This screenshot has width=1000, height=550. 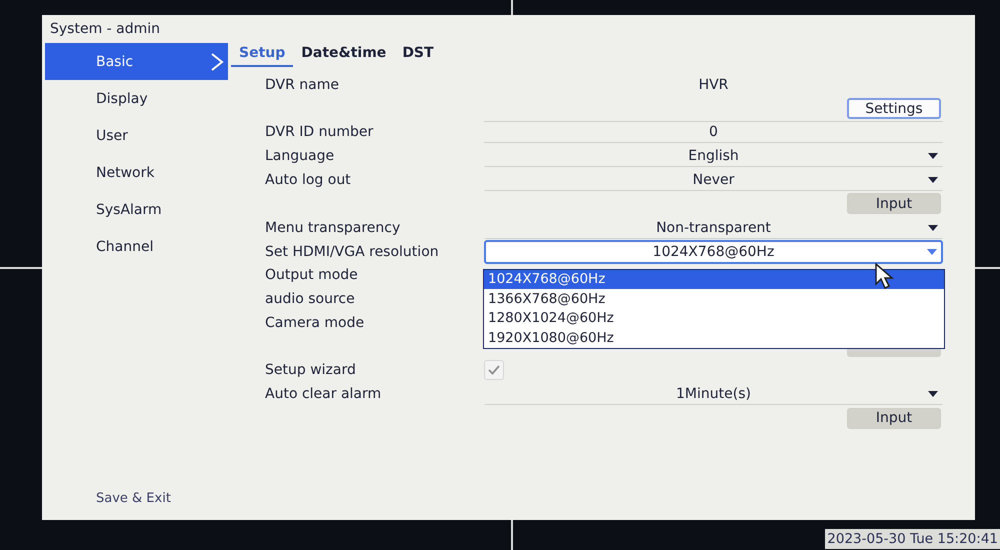 What do you see at coordinates (713, 180) in the screenshot?
I see `dropdown: Never` at bounding box center [713, 180].